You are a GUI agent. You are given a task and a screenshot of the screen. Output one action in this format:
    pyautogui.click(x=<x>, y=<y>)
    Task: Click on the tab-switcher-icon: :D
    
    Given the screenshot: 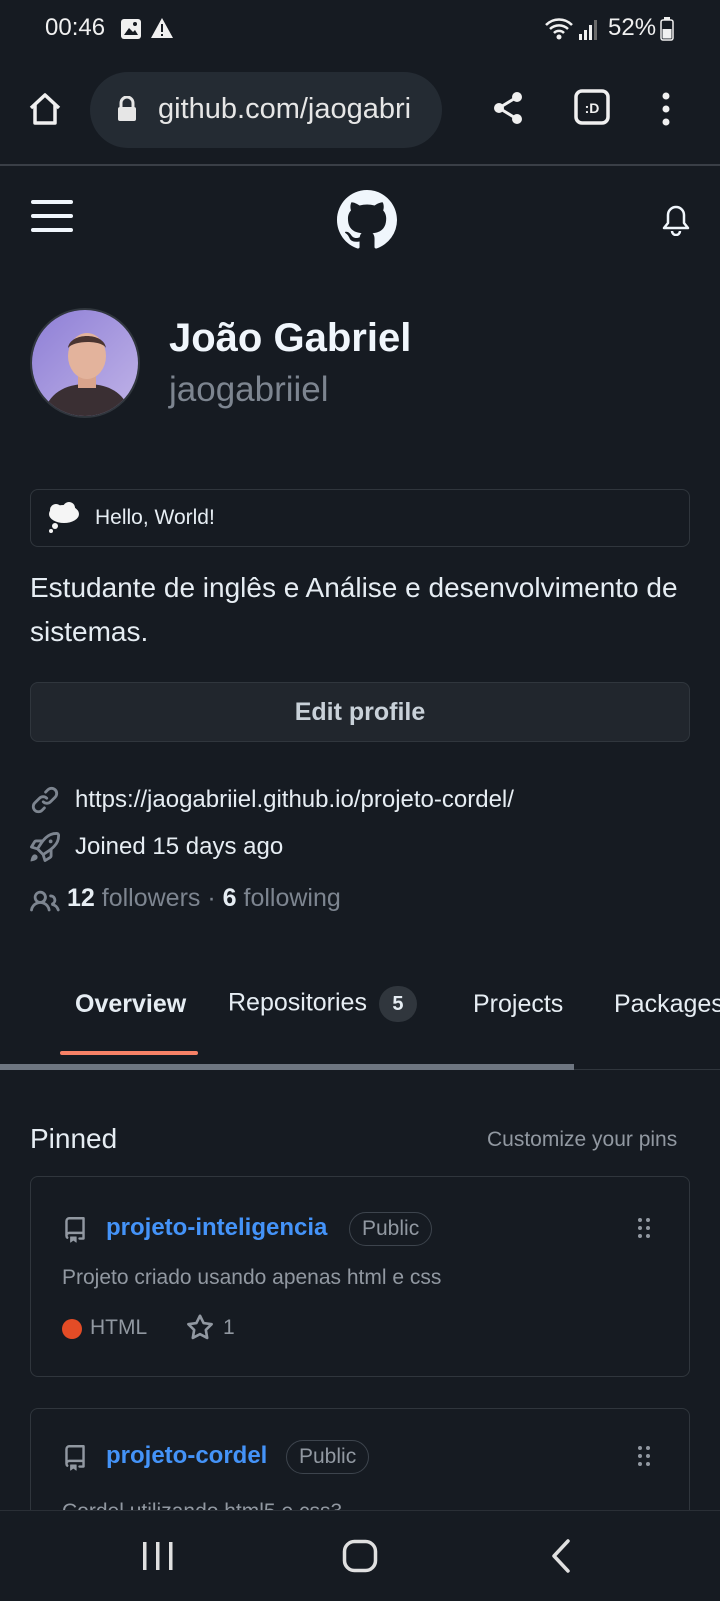 What is the action you would take?
    pyautogui.click(x=592, y=107)
    